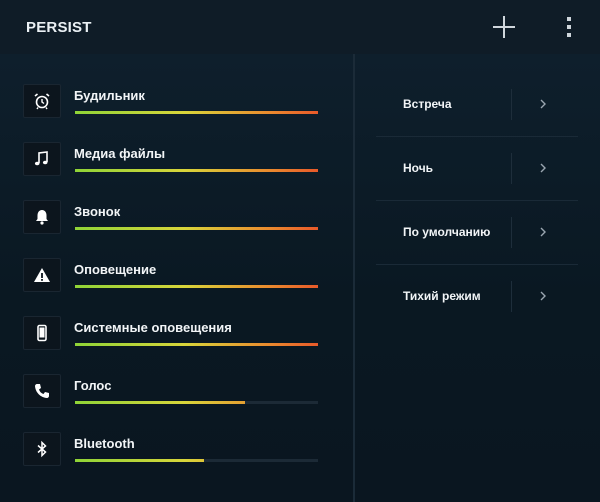  Describe the element at coordinates (442, 296) in the screenshot. I see `profile-label: Тихий режим` at that location.